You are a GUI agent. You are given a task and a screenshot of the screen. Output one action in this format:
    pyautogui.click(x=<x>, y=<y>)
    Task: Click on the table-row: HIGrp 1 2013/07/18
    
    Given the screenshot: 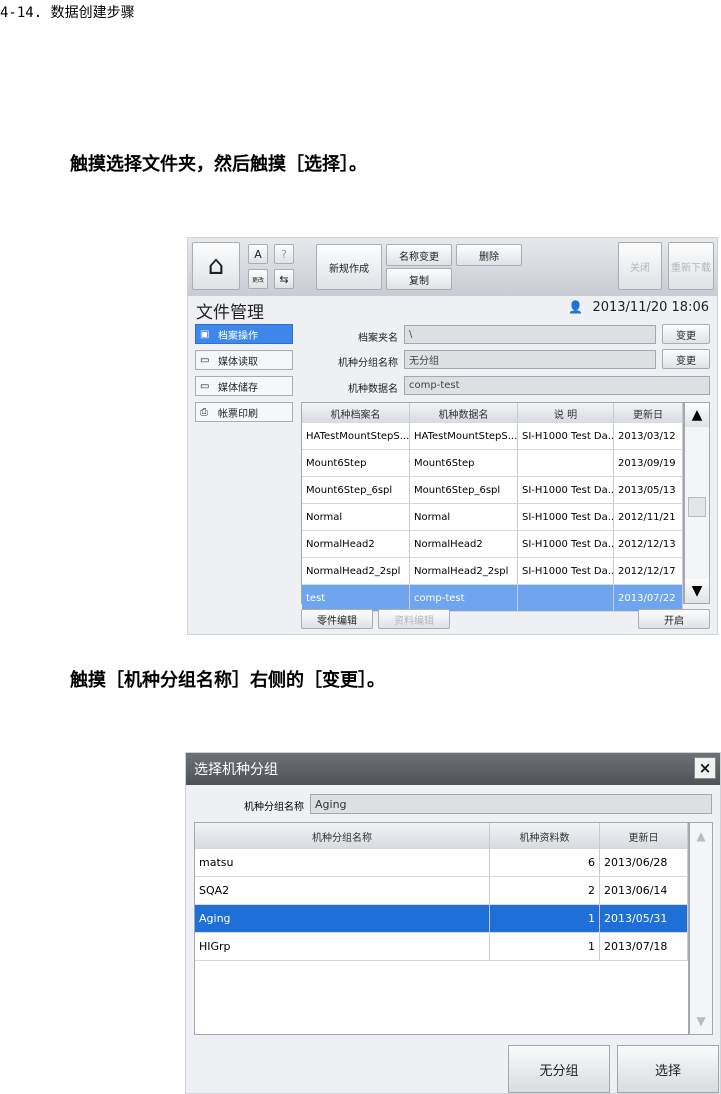 What is the action you would take?
    pyautogui.click(x=441, y=947)
    